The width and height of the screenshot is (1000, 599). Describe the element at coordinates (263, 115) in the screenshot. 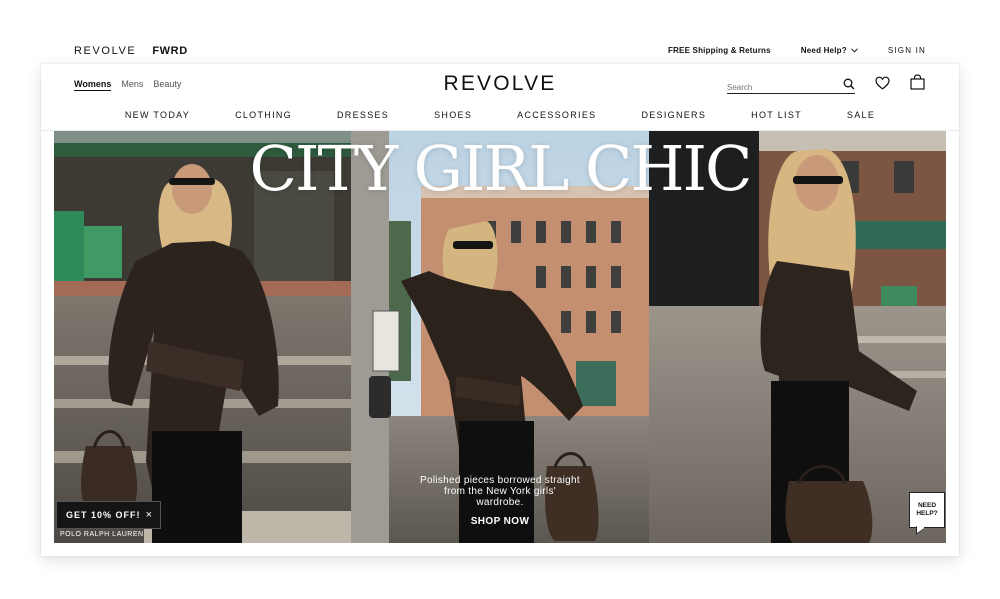

I see `nav-clothing: CLOTHING` at that location.